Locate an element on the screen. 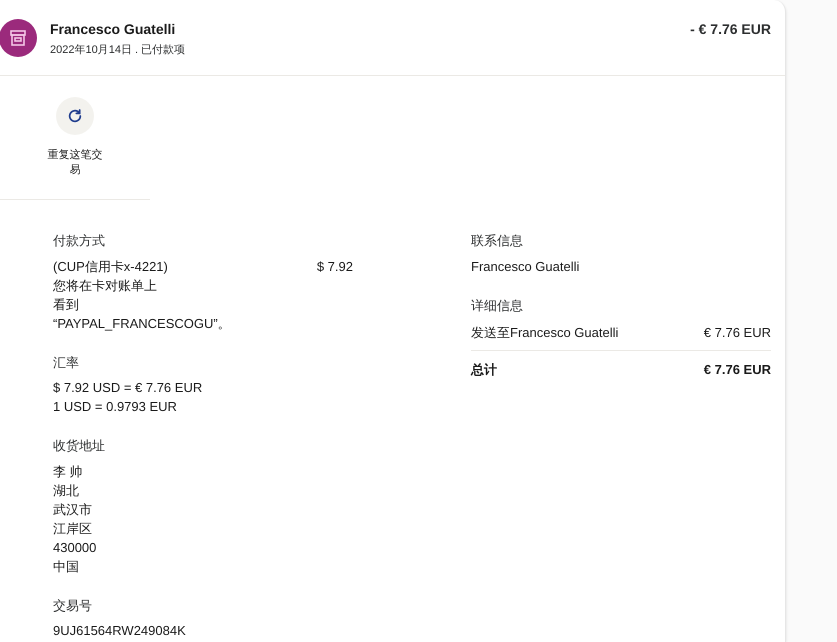  section-heading: 详细信息 is located at coordinates (497, 305).